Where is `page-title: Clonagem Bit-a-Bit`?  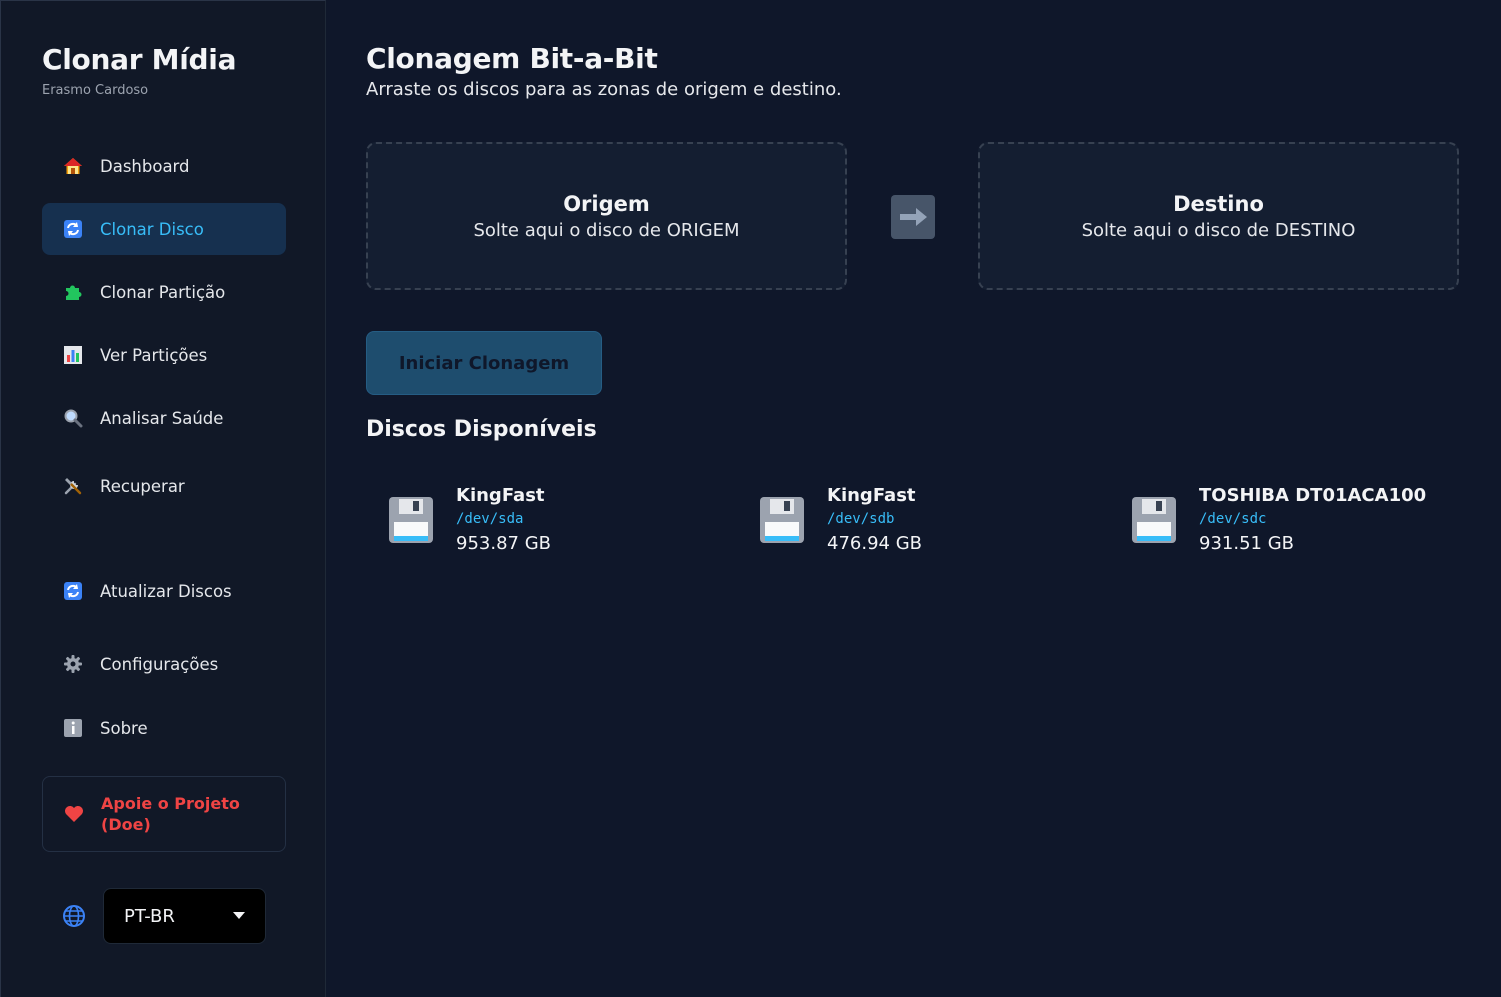
page-title: Clonagem Bit-a-Bit is located at coordinates (512, 58).